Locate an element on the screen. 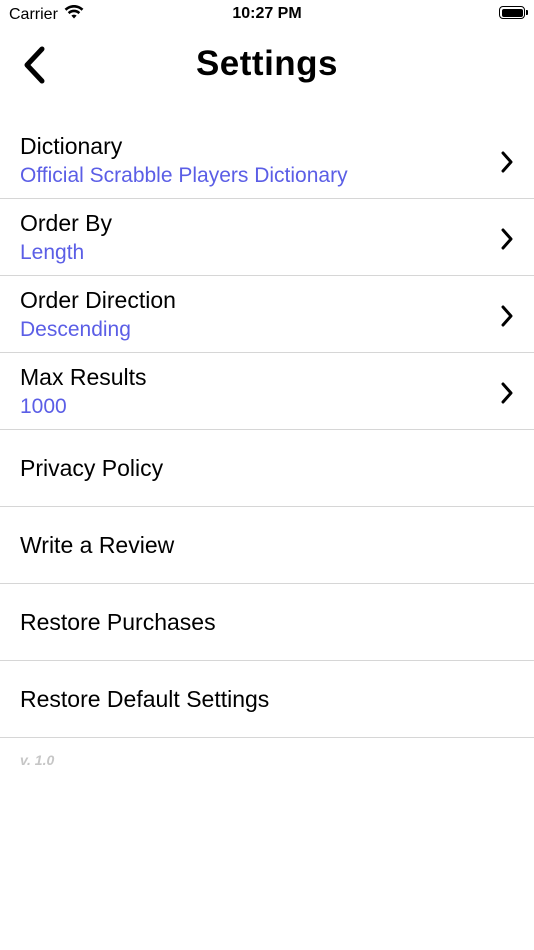 The width and height of the screenshot is (534, 950). setting-label: Dictionary is located at coordinates (71, 146).